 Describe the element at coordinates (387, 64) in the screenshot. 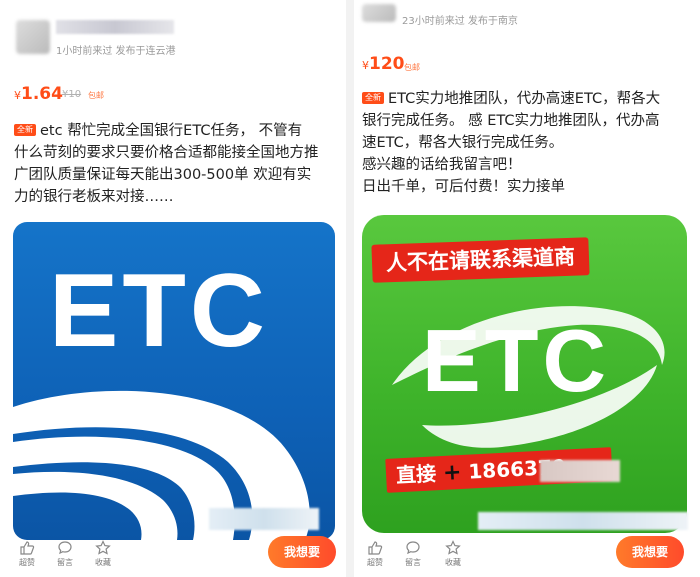

I see `price-value: 120` at that location.